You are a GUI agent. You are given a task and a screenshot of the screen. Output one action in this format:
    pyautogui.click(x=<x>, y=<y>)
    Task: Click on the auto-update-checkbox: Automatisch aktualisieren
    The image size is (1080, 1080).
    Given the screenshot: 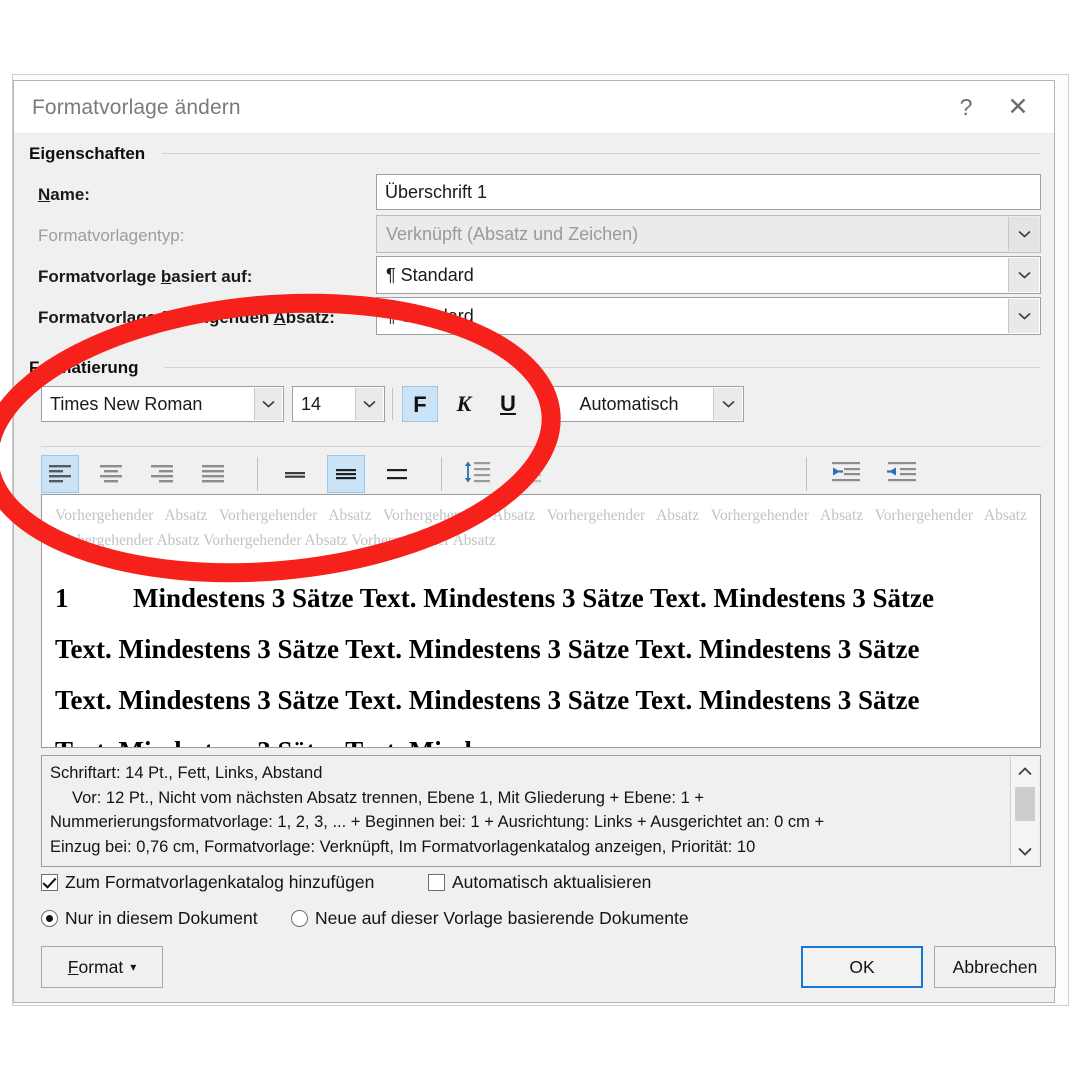 What is the action you would take?
    pyautogui.click(x=539, y=882)
    